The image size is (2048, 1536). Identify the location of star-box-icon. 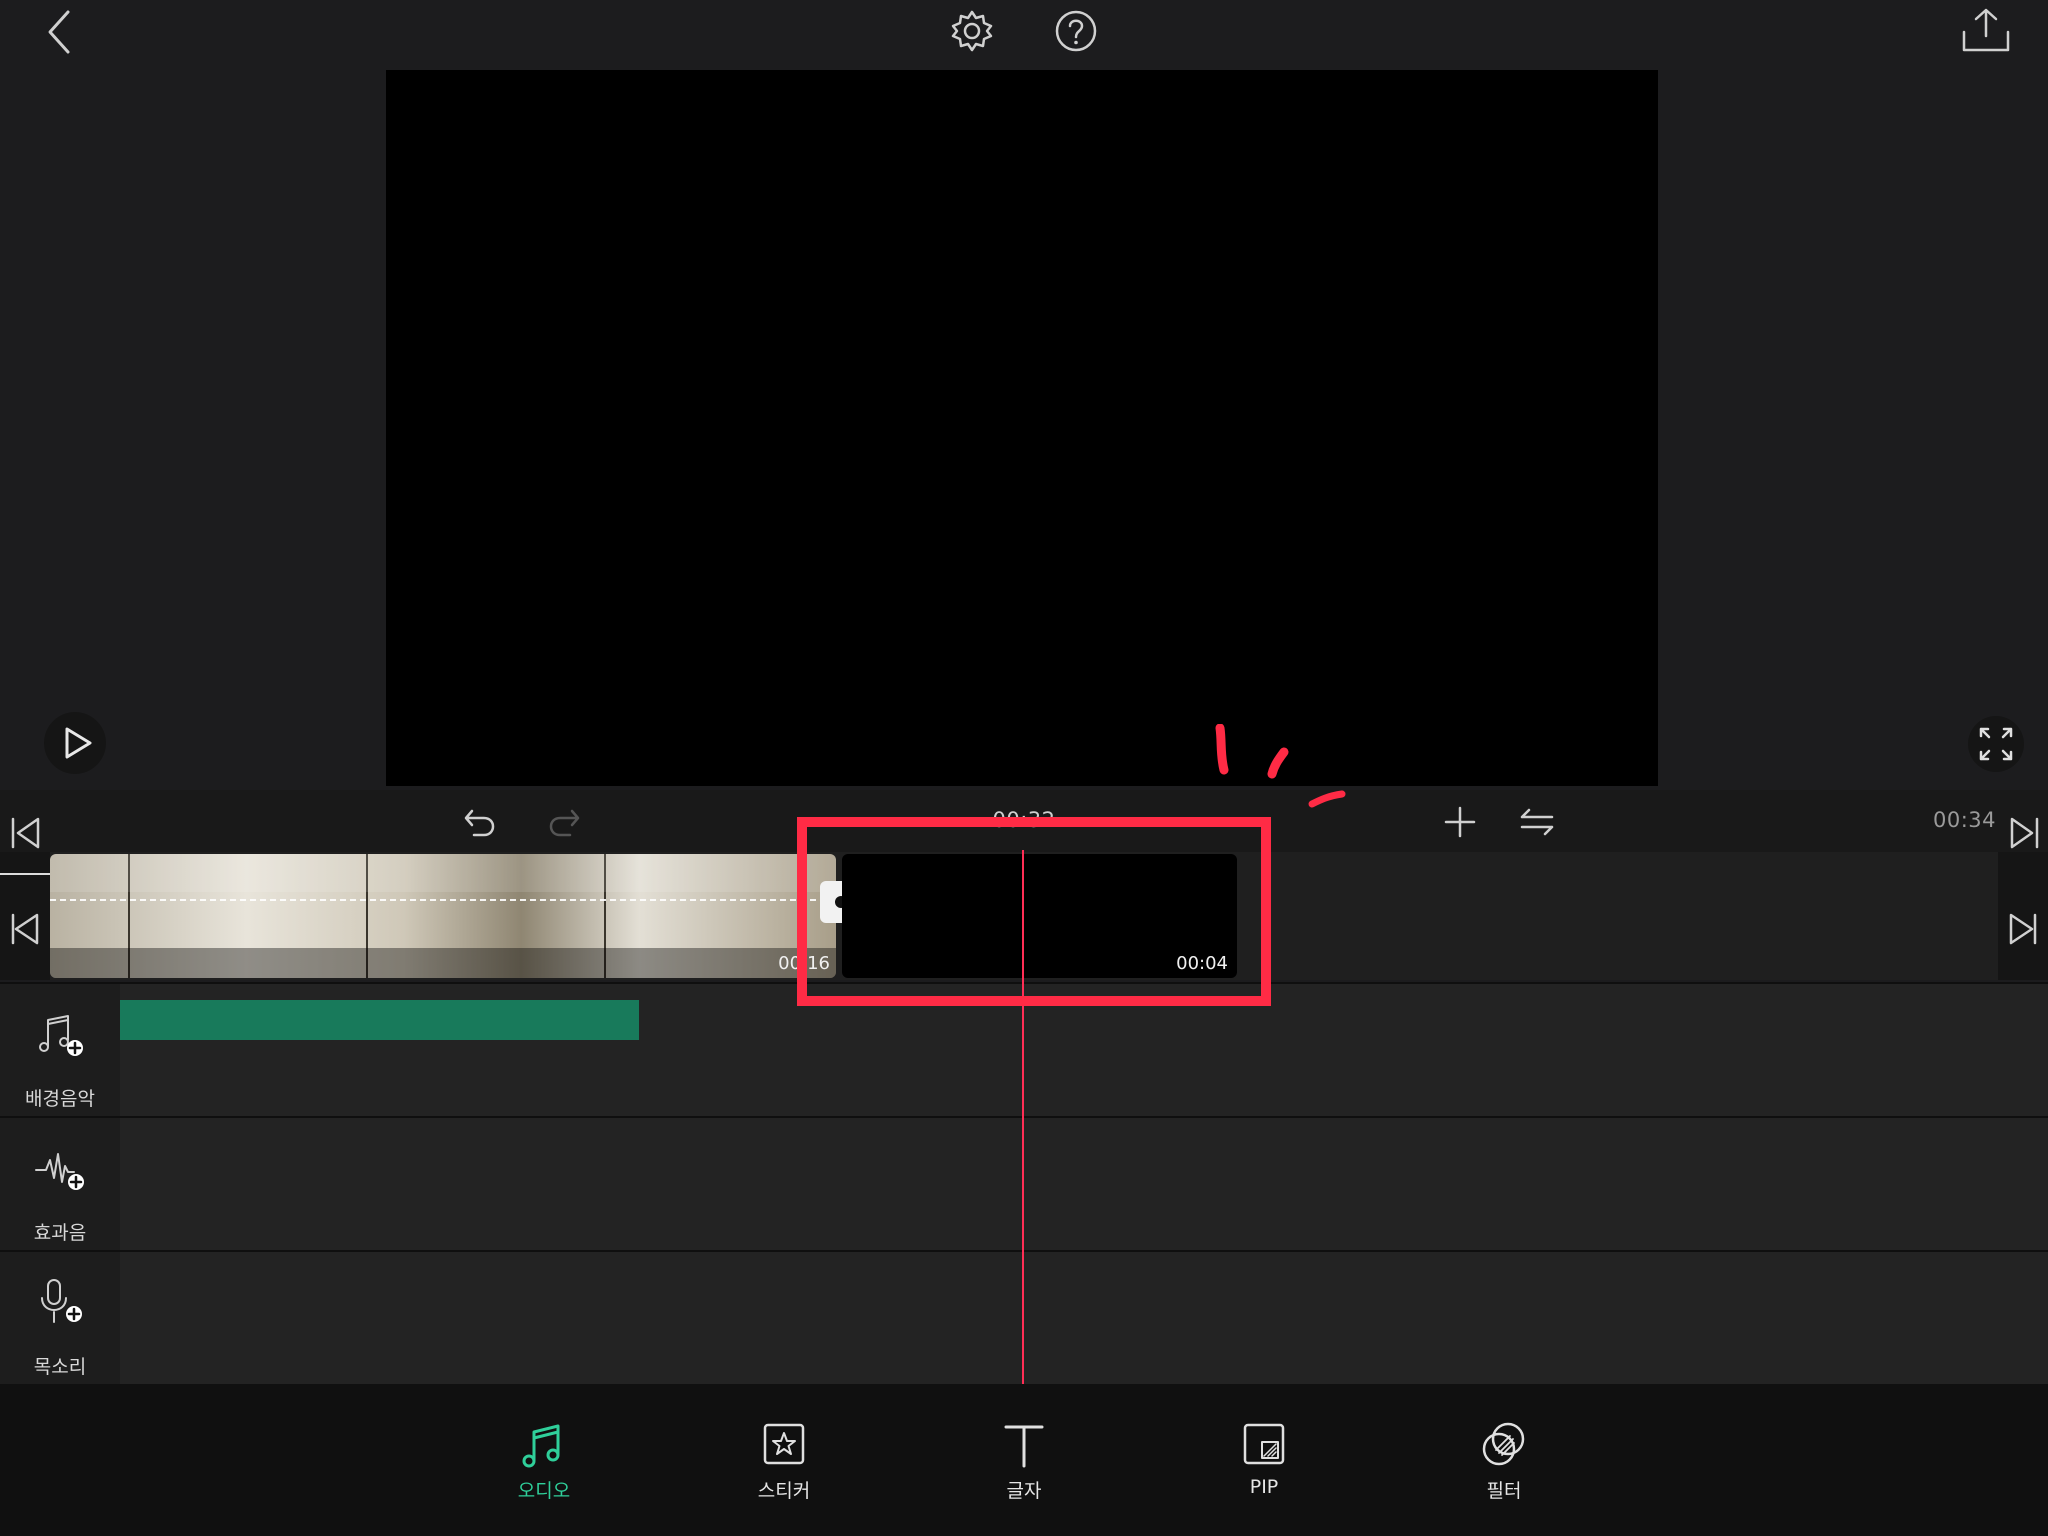
(784, 1444).